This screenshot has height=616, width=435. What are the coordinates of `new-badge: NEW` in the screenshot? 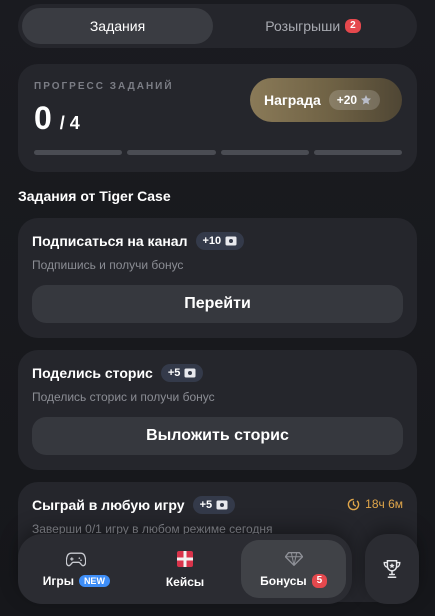 It's located at (94, 580).